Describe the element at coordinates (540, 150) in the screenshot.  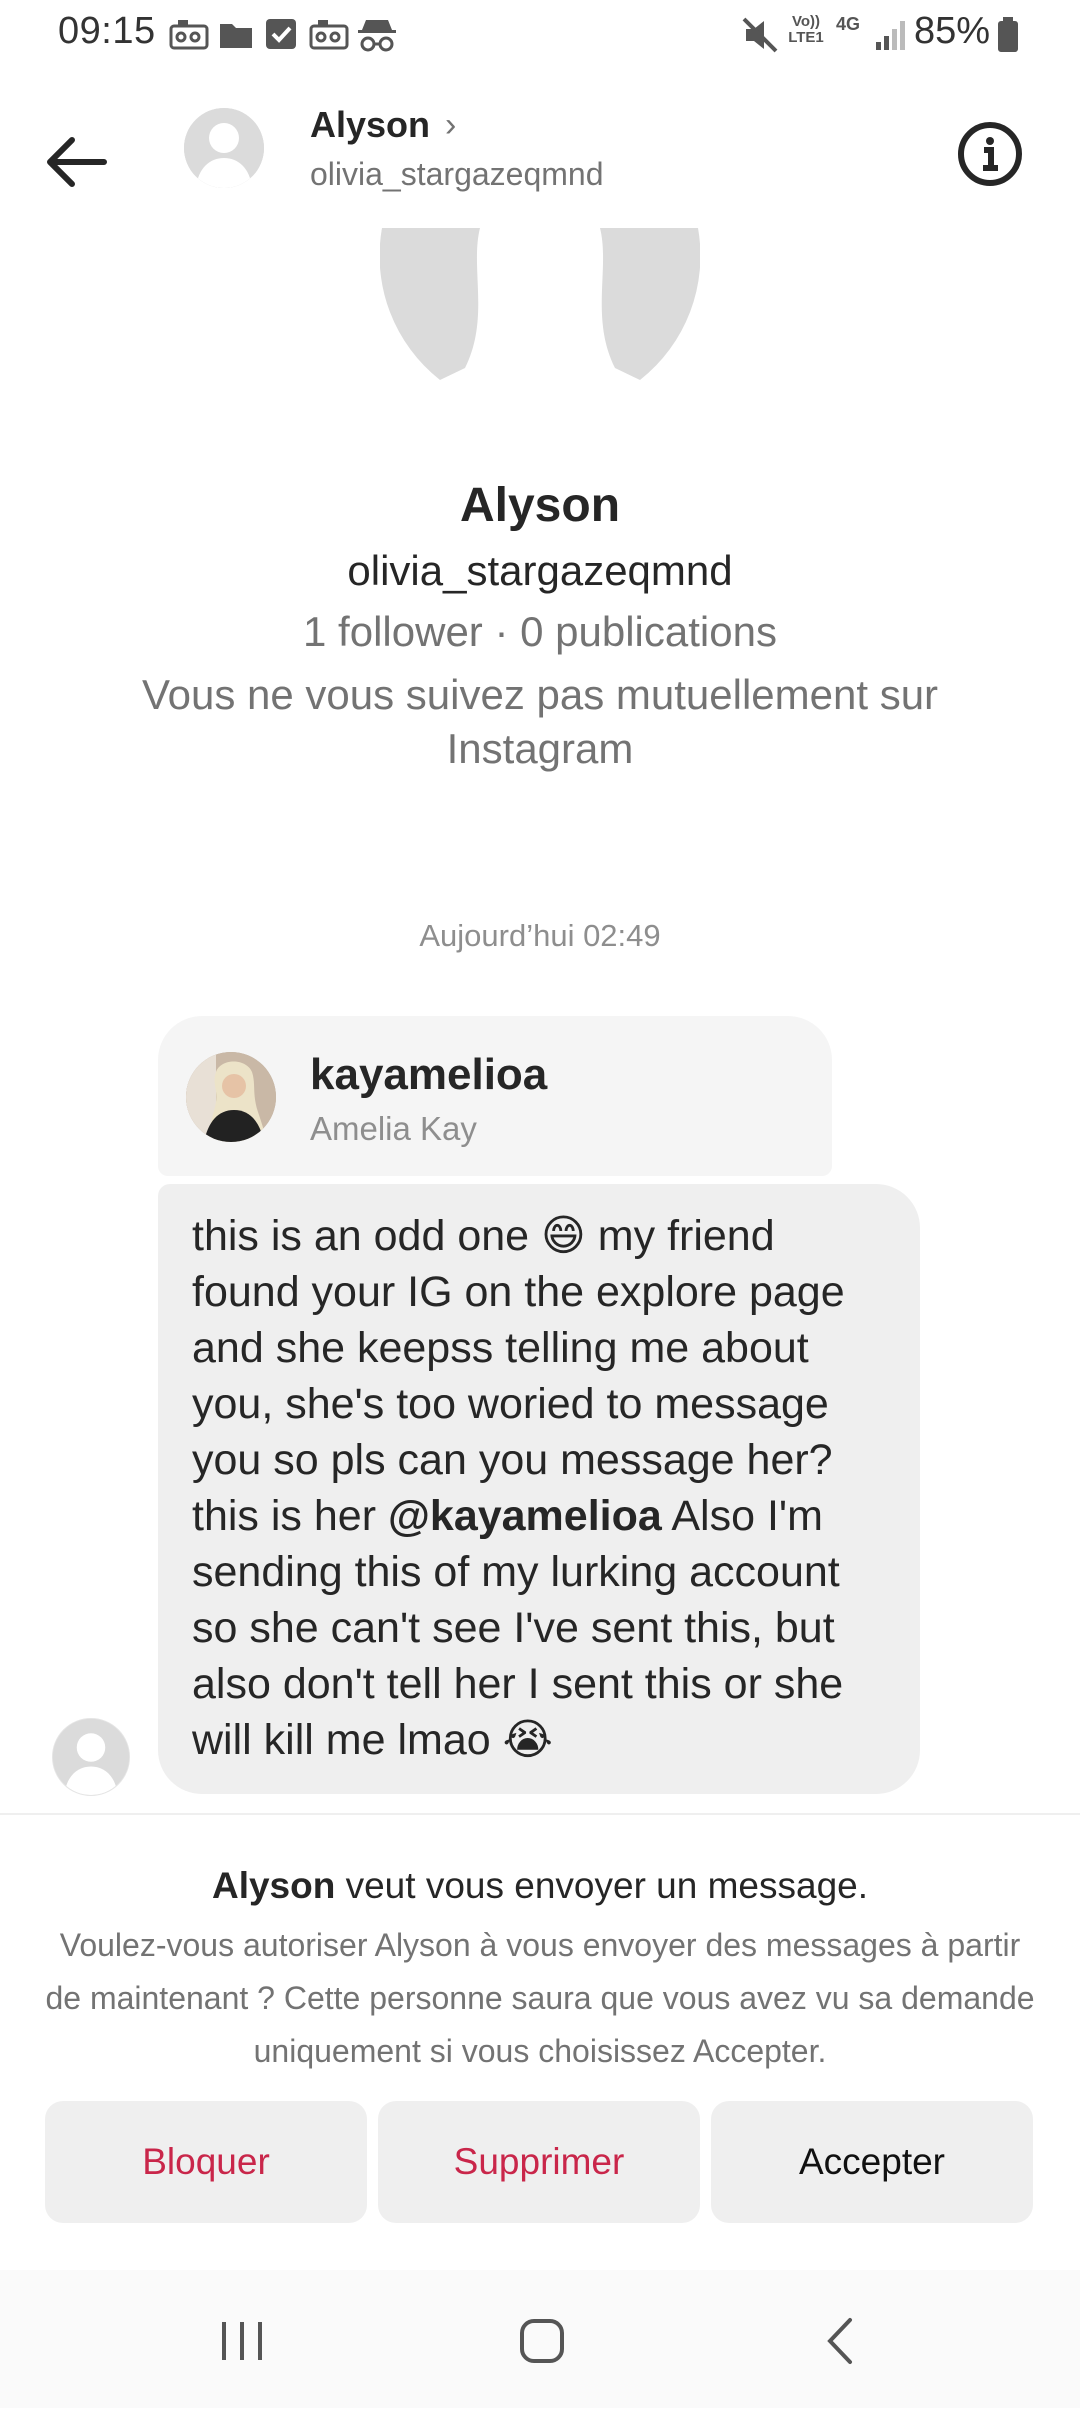
I see `chat-header: Alyson › olivia_stargazeqmnd` at that location.